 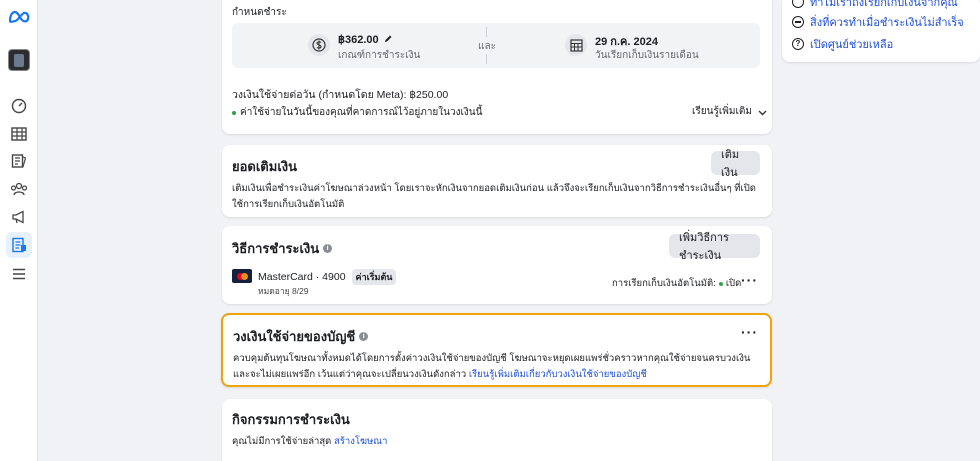 I want to click on status-dot, so click(x=234, y=112).